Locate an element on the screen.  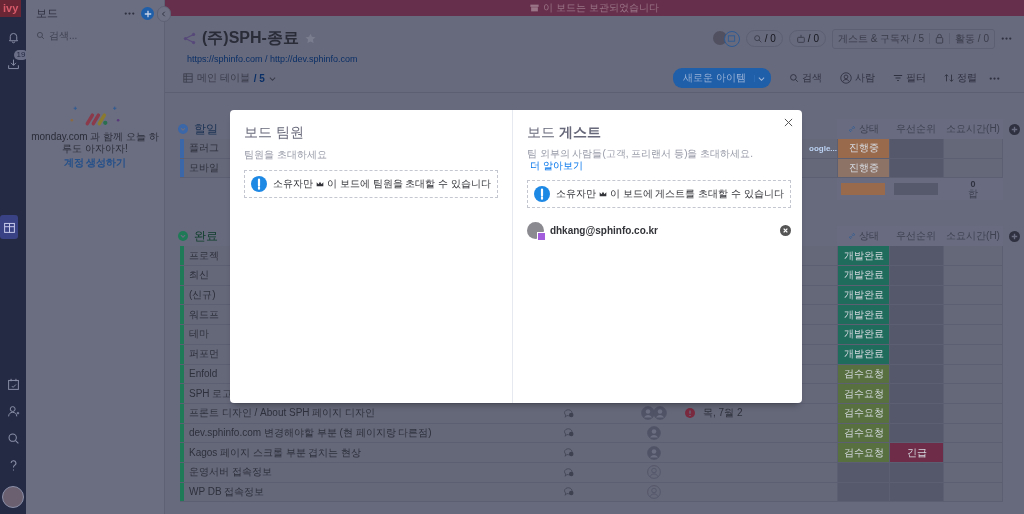
item-name: Enfold is located at coordinates (203, 374).